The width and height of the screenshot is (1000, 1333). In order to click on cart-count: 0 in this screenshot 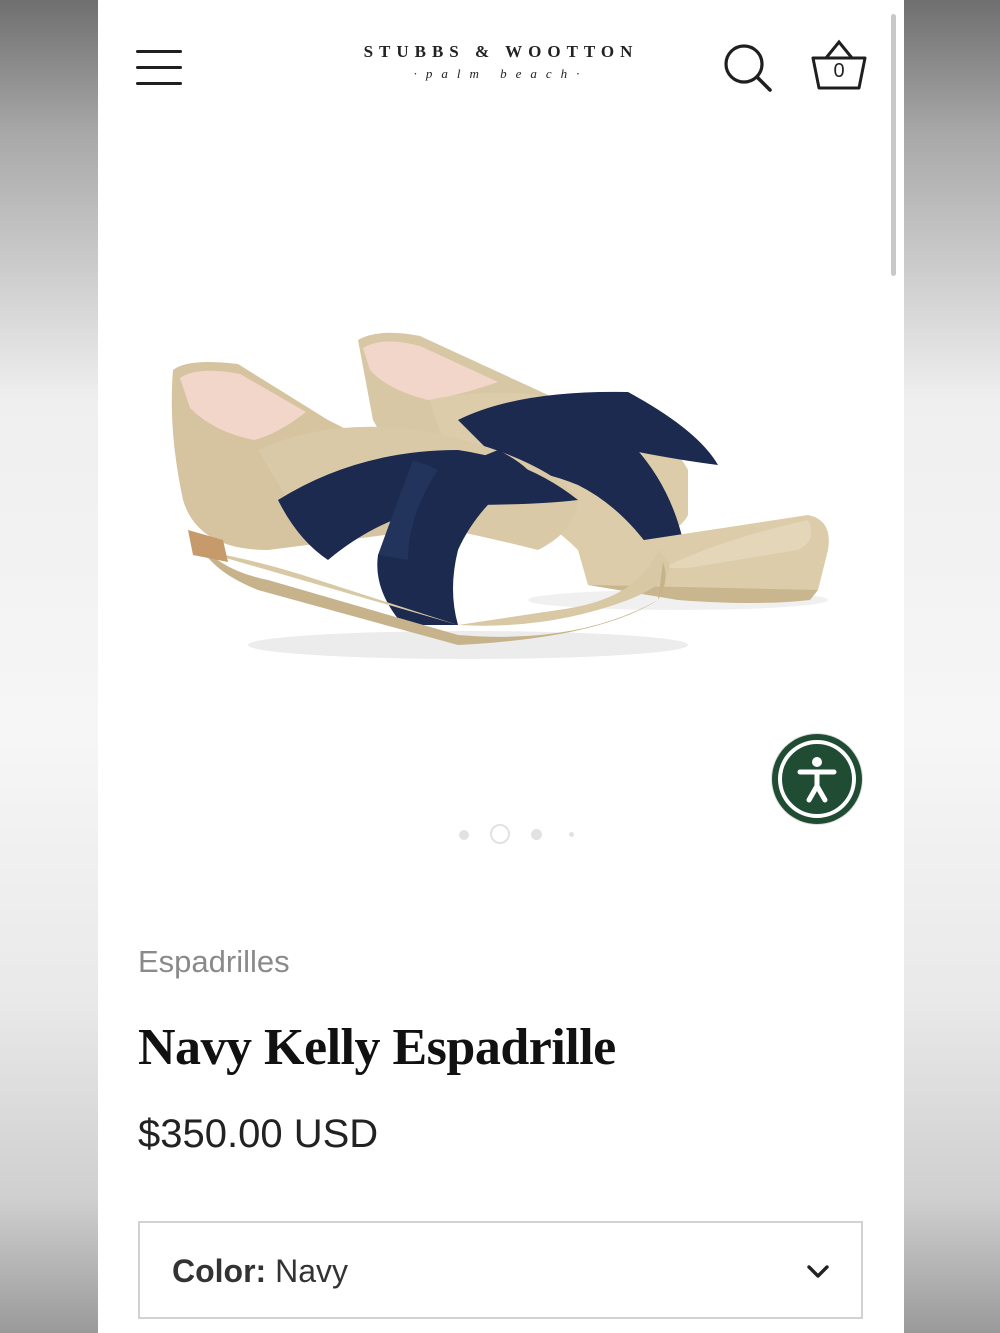, I will do `click(839, 71)`.